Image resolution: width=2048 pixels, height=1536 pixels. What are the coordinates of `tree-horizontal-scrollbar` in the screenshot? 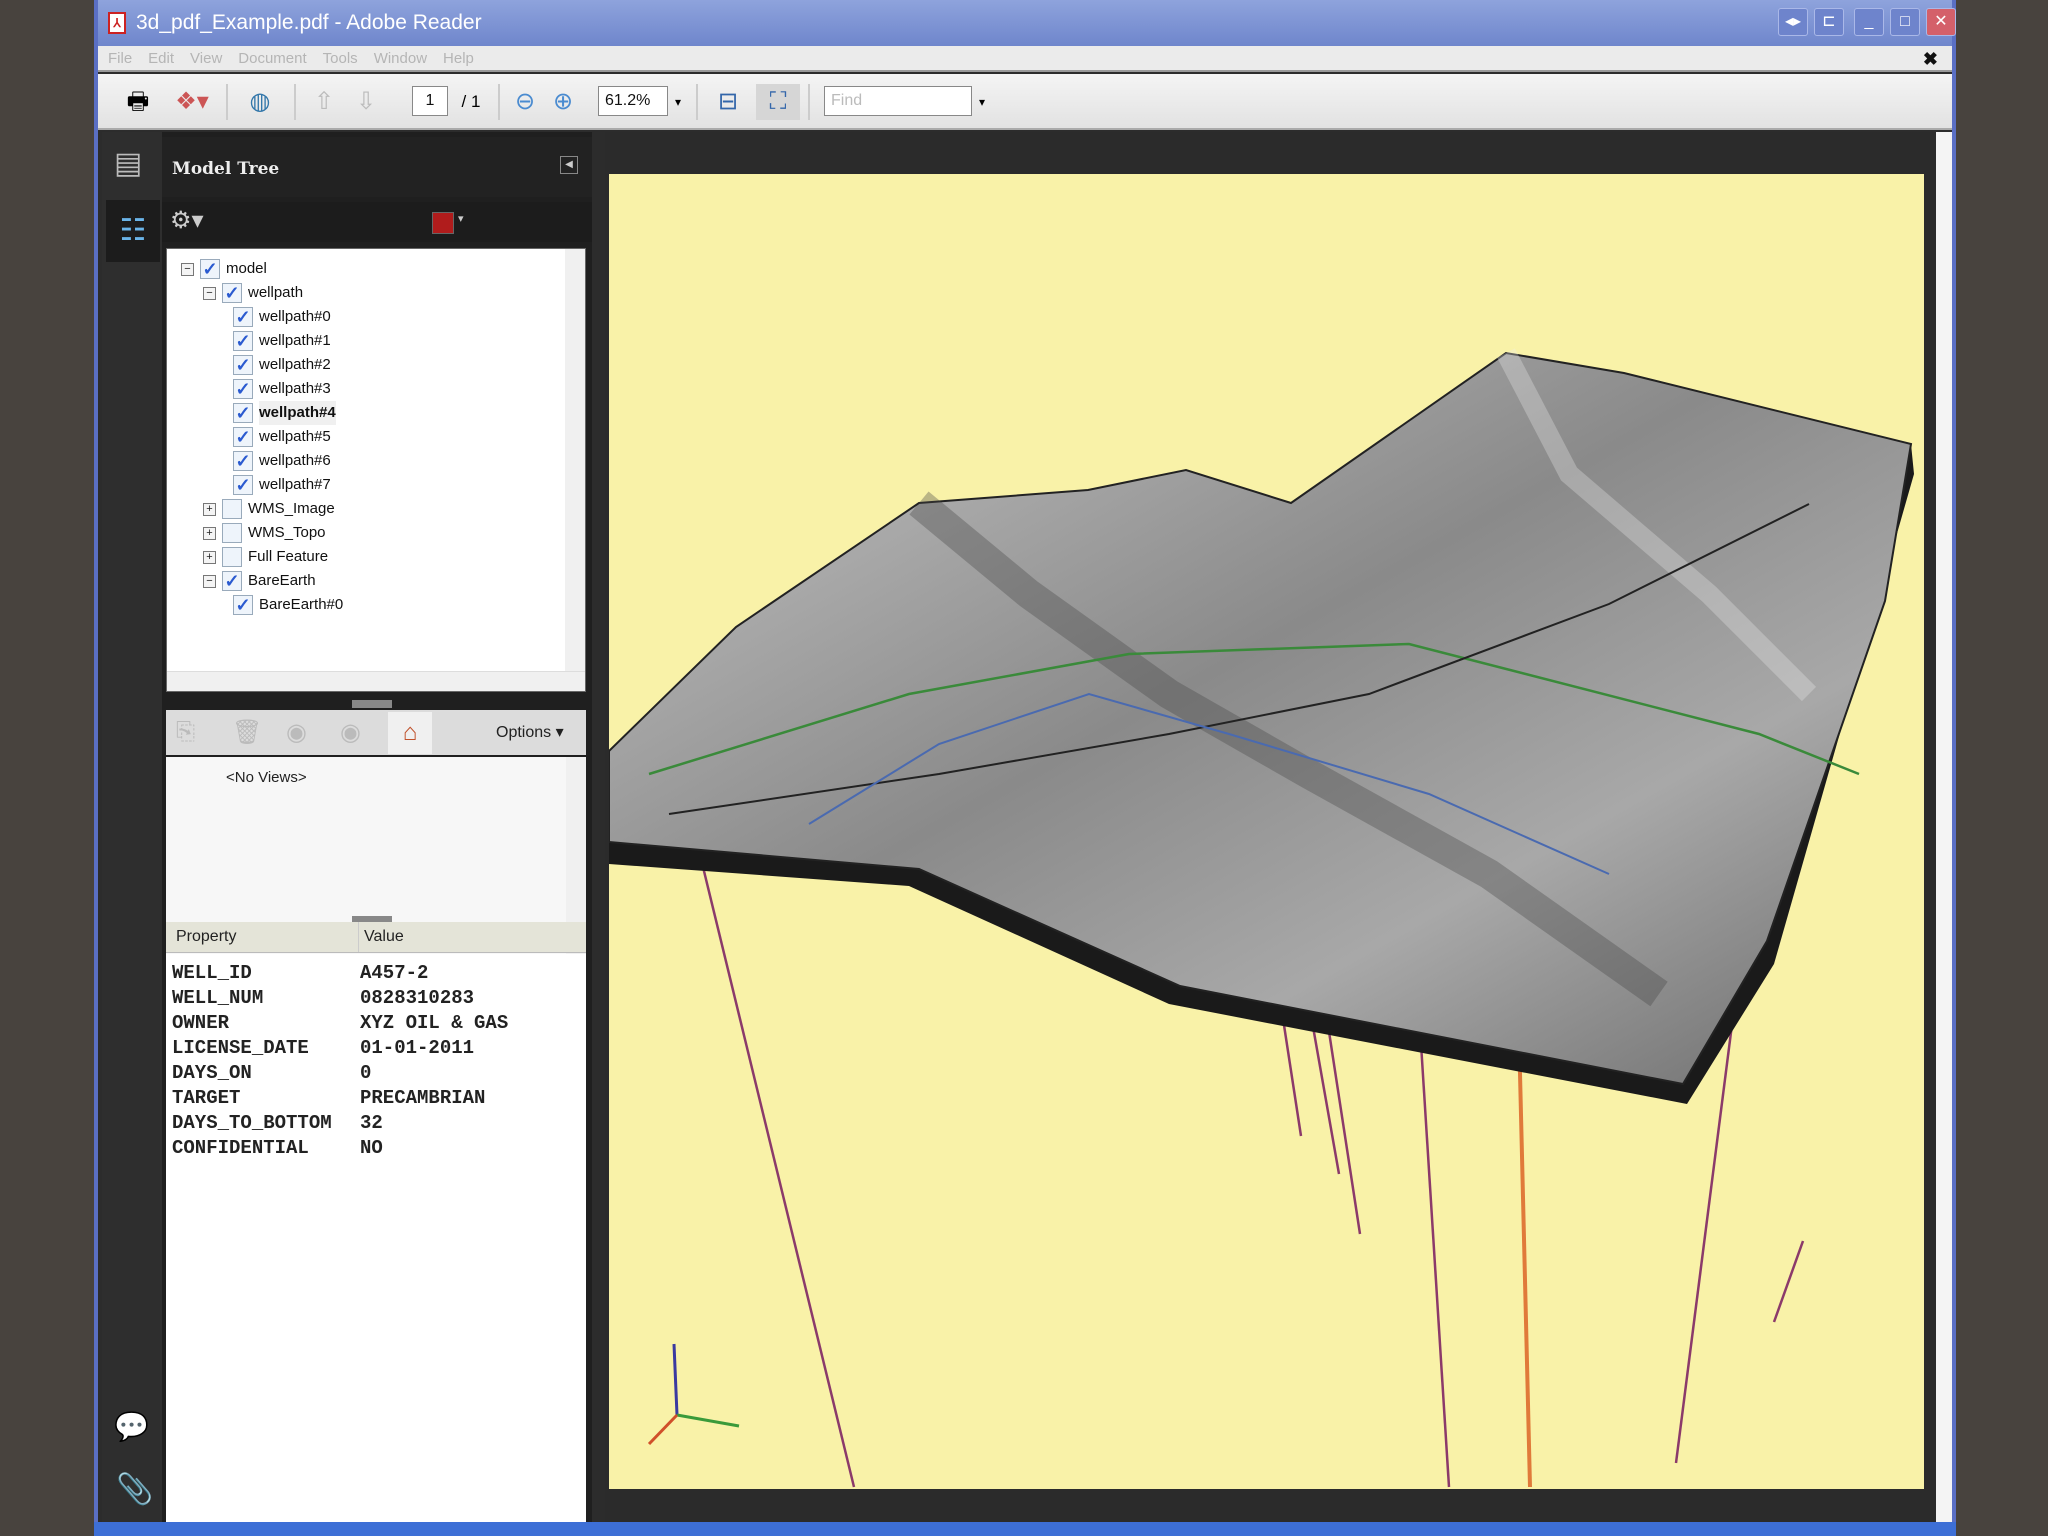 It's located at (376, 681).